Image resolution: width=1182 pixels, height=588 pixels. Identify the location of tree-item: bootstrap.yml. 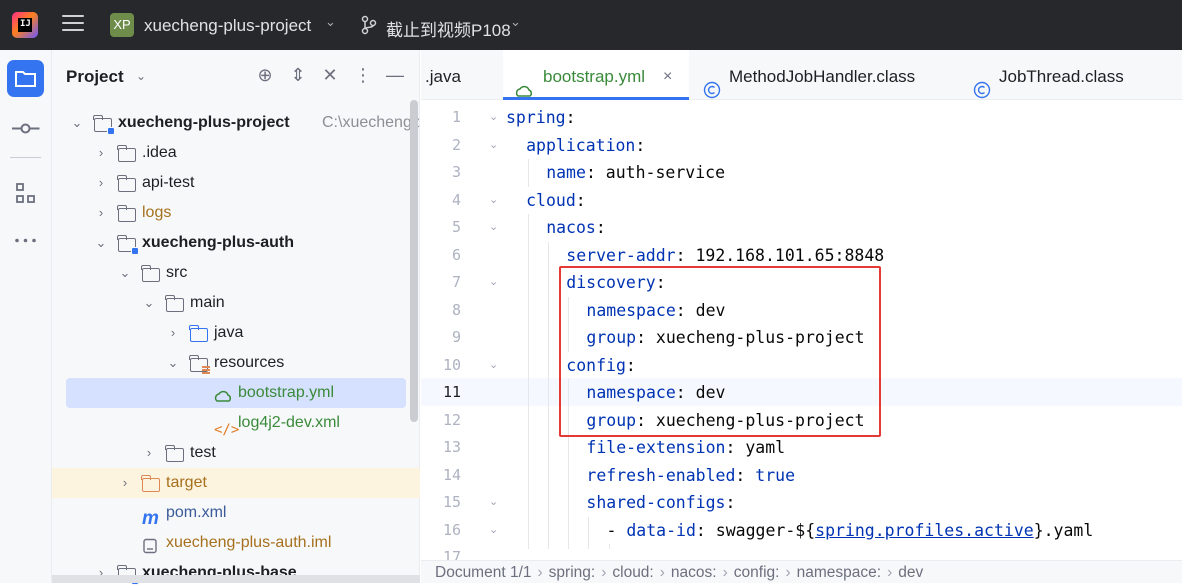
(236, 393).